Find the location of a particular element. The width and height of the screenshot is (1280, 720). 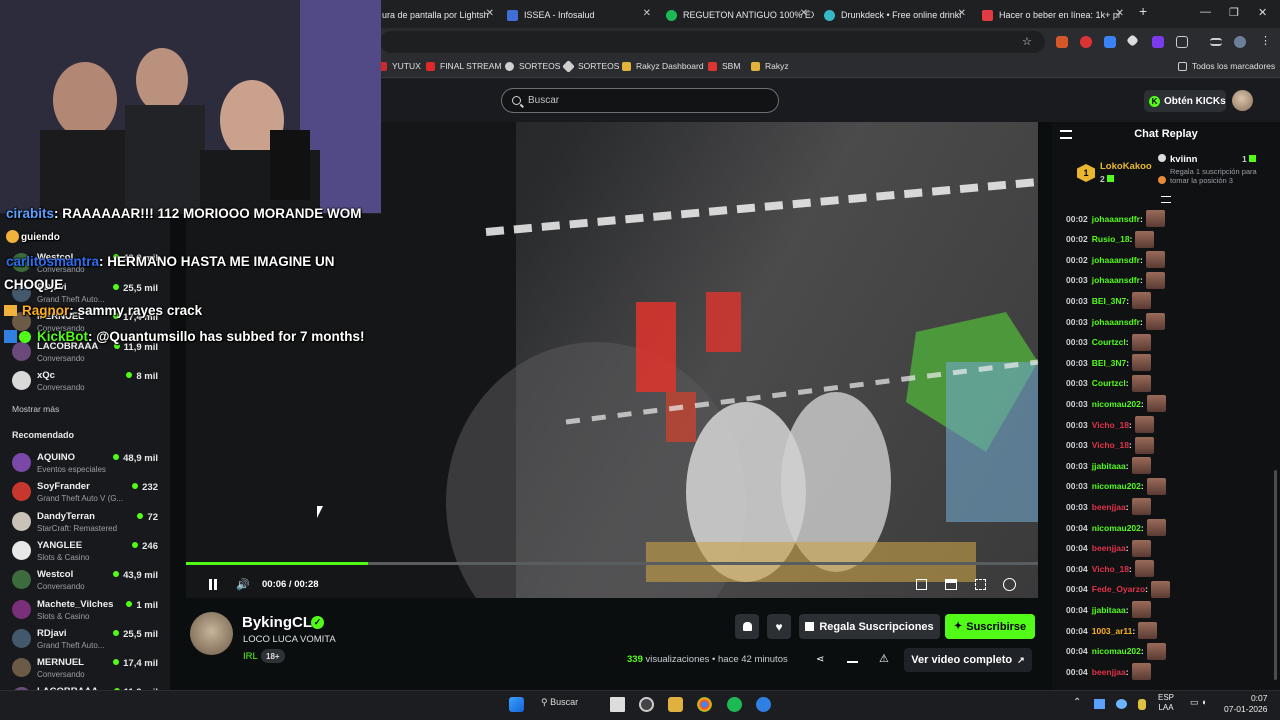

user-avatar is located at coordinates (1242, 100).